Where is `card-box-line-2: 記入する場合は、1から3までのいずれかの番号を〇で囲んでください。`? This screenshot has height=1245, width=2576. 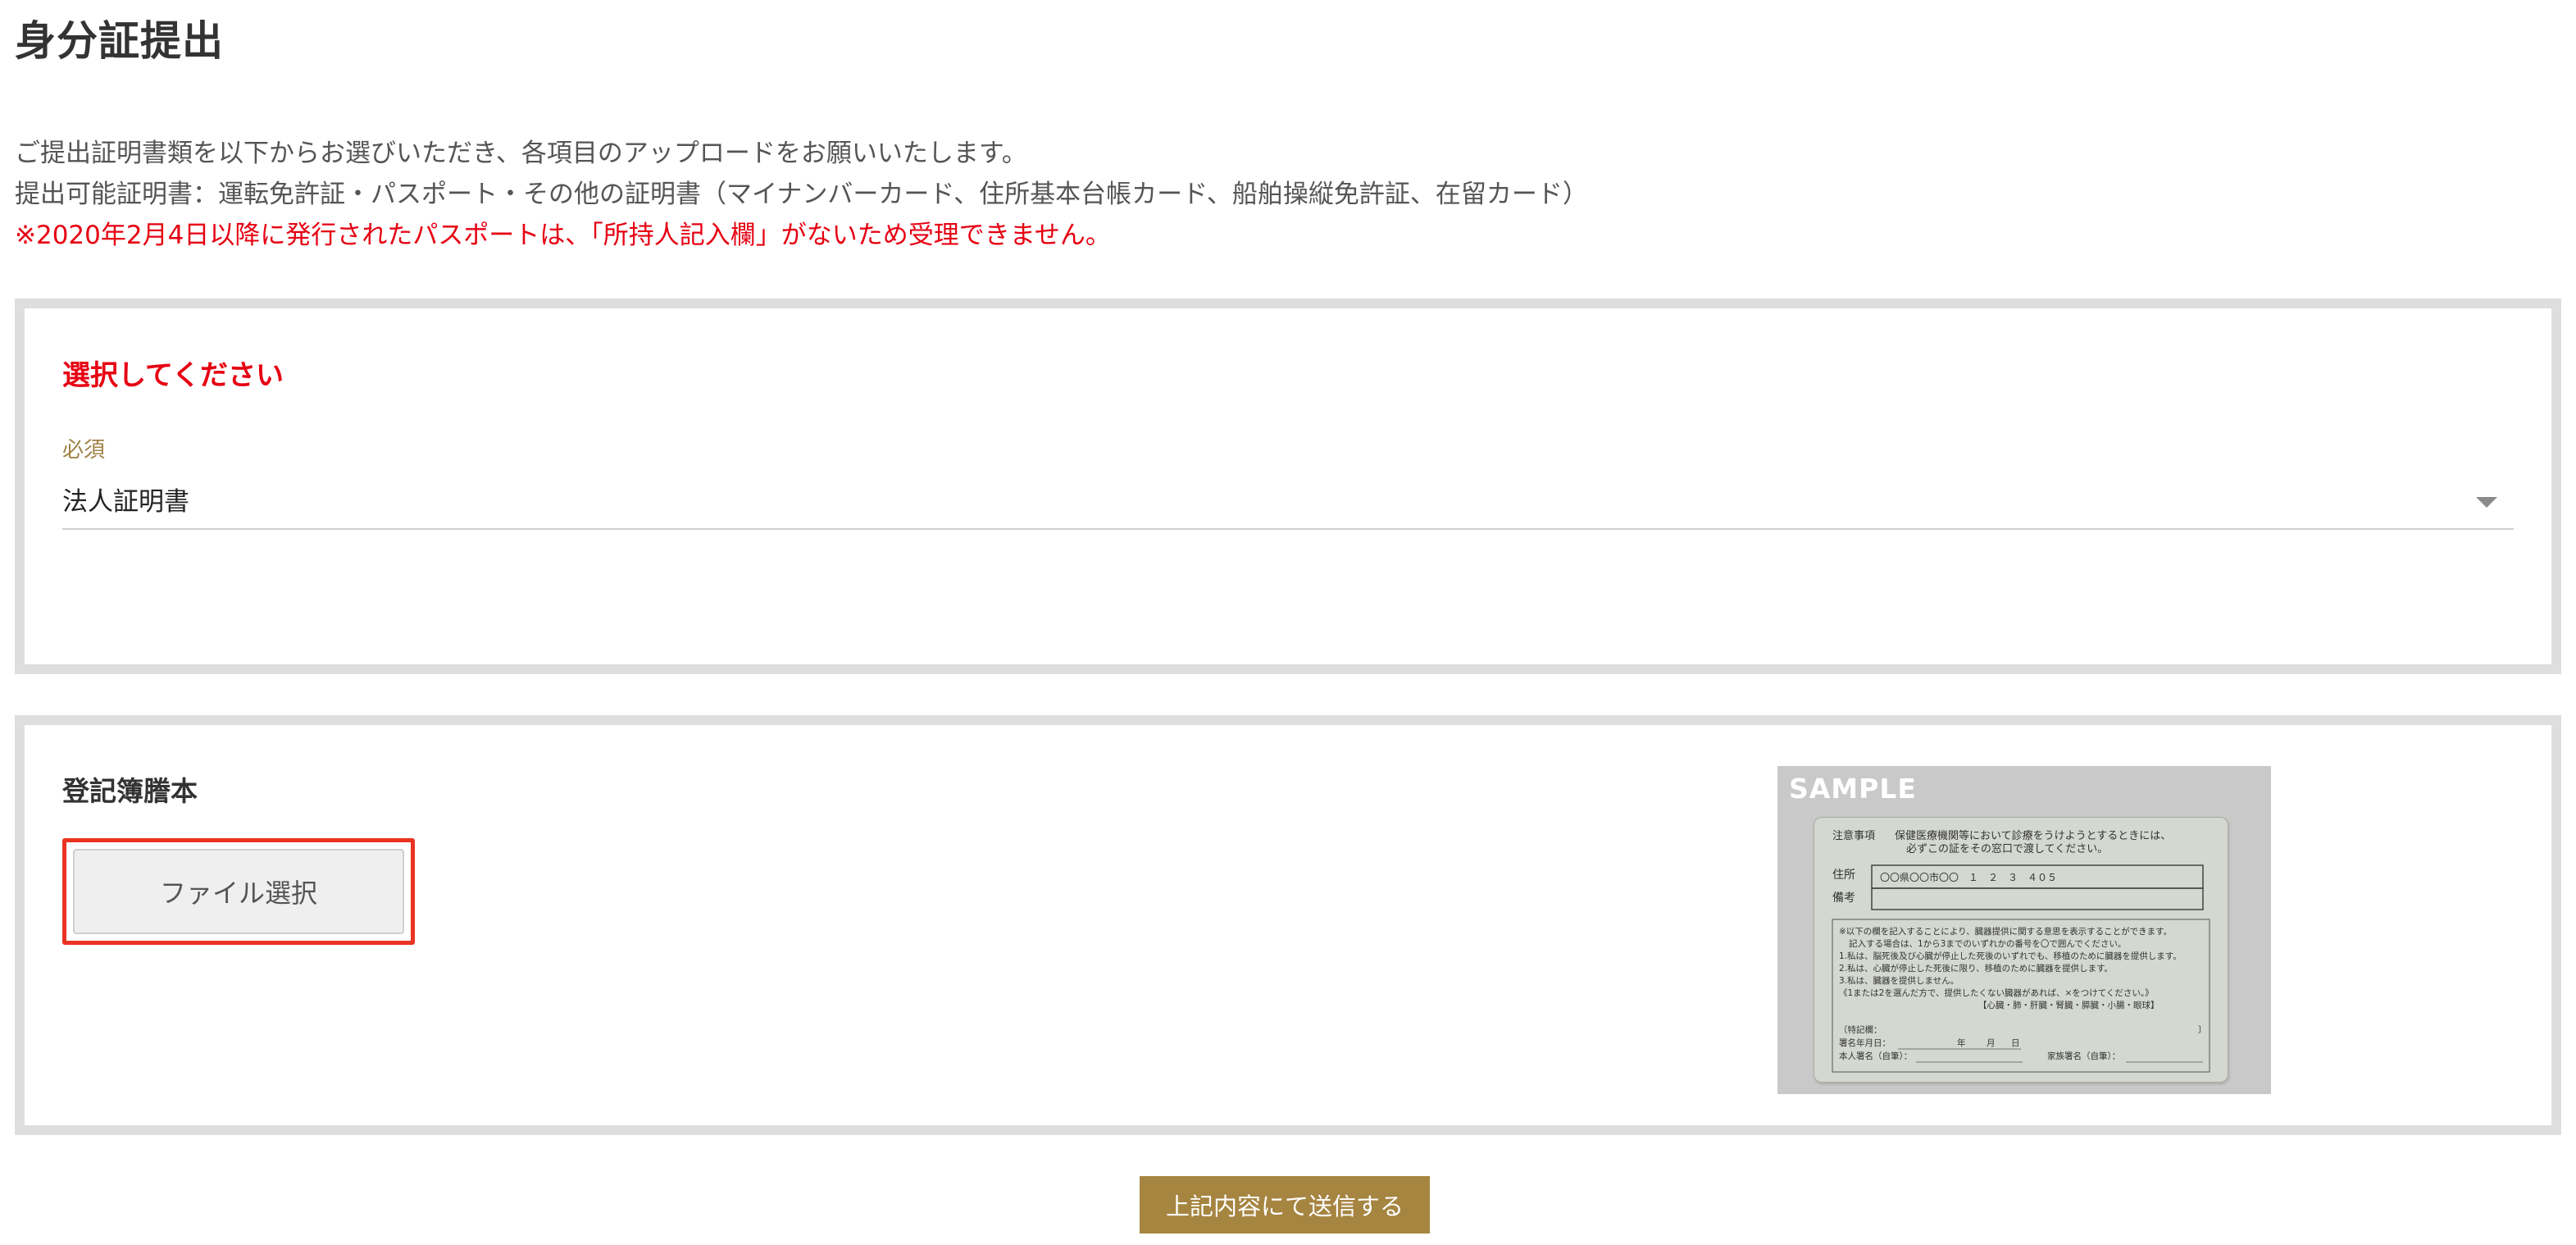
card-box-line-2: 記入する場合は、1から3までのいずれかの番号を〇で囲んでください。 is located at coordinates (1988, 944).